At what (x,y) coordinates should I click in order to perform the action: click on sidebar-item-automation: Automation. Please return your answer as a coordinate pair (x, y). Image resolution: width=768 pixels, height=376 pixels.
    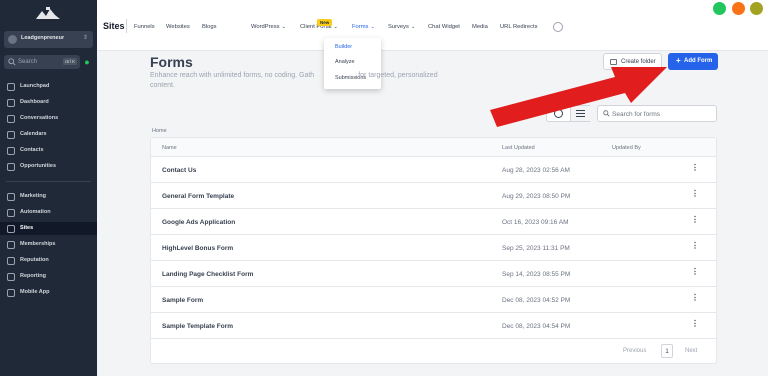
    Looking at the image, I should click on (48, 212).